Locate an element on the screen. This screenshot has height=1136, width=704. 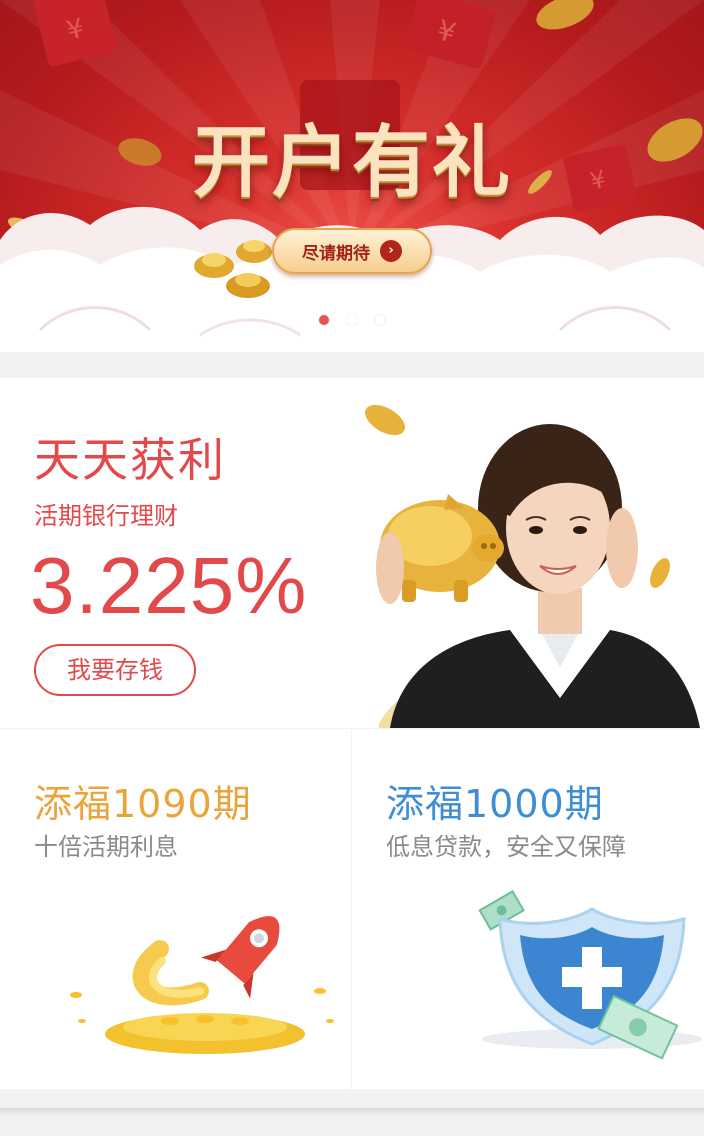
product-subtitle: 十倍活期利息 is located at coordinates (106, 847).